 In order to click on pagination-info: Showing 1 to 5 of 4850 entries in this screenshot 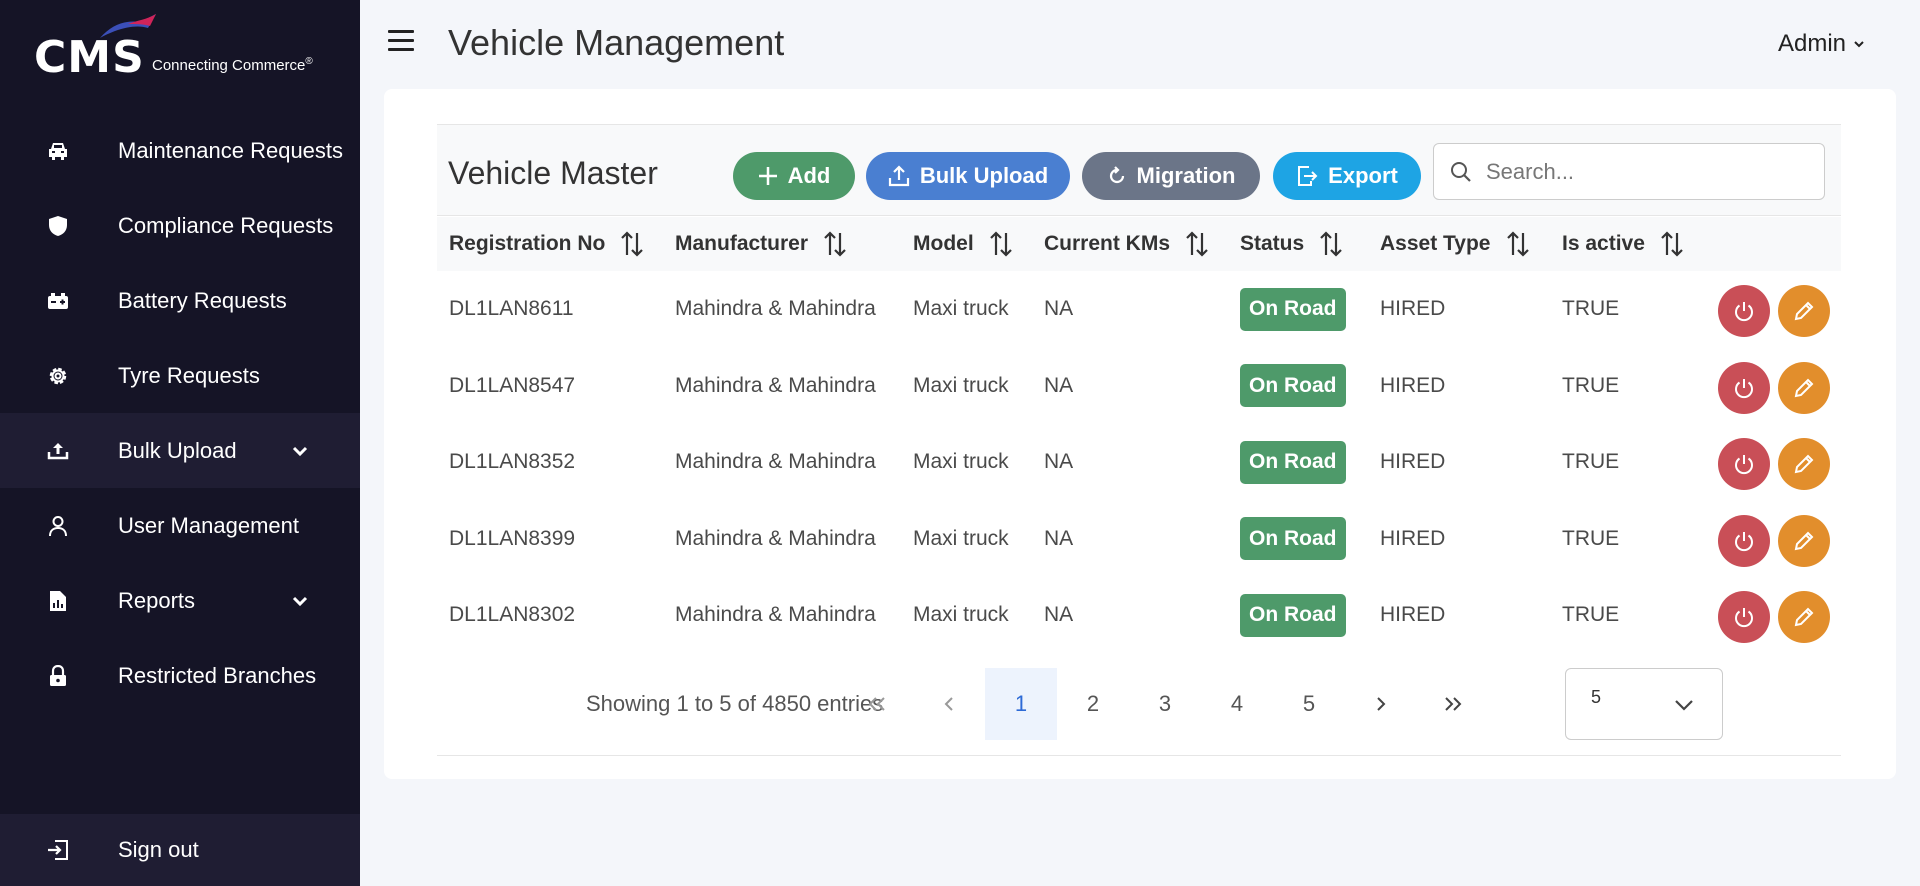, I will do `click(735, 703)`.